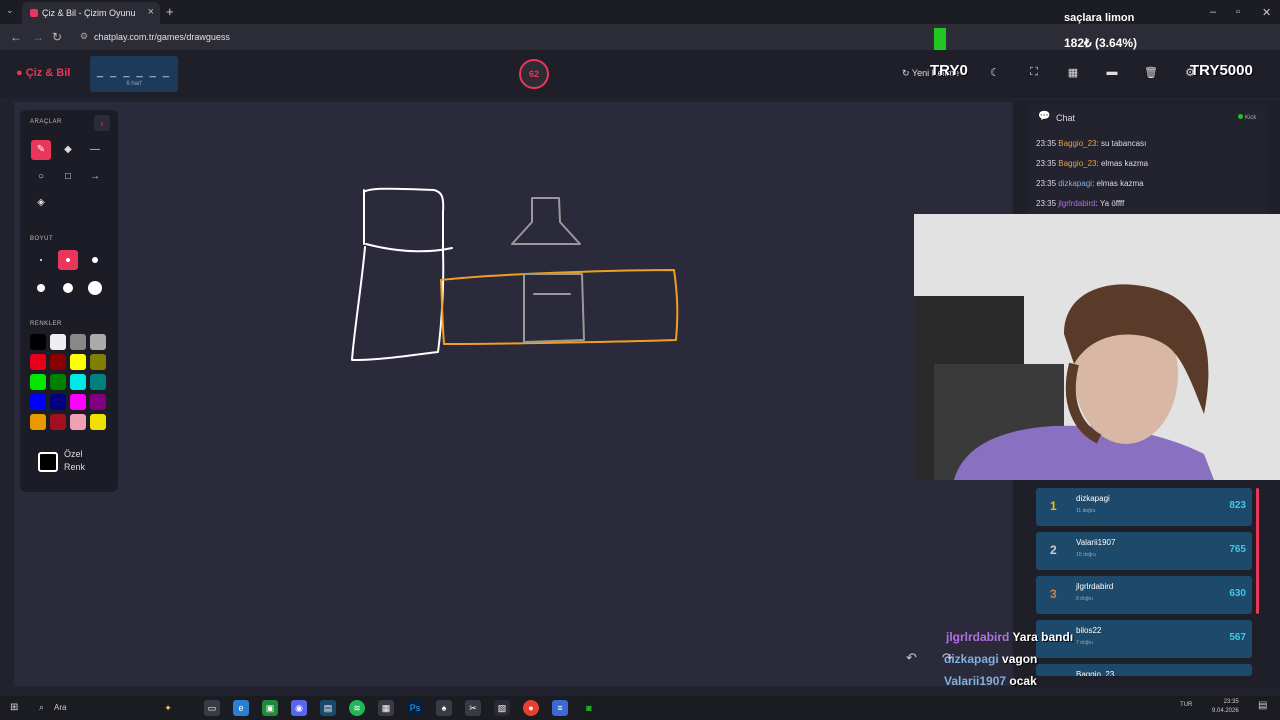 The width and height of the screenshot is (1280, 720). I want to click on undo-icon: ↶, so click(911, 658).